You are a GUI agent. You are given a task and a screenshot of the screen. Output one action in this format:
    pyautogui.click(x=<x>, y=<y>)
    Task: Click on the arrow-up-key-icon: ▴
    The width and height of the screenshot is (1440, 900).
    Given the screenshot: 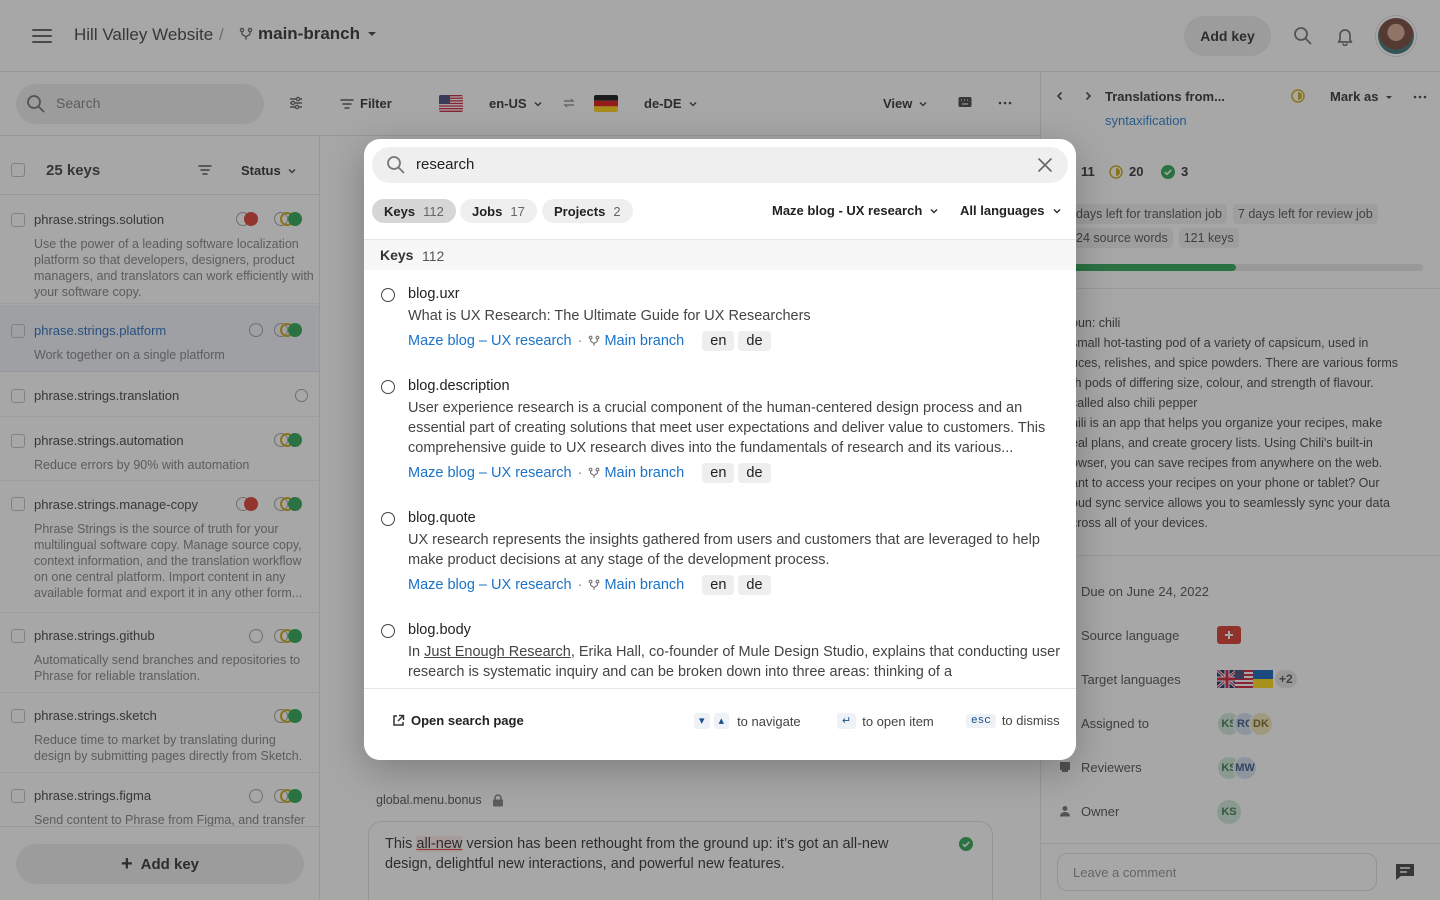 What is the action you would take?
    pyautogui.click(x=721, y=721)
    